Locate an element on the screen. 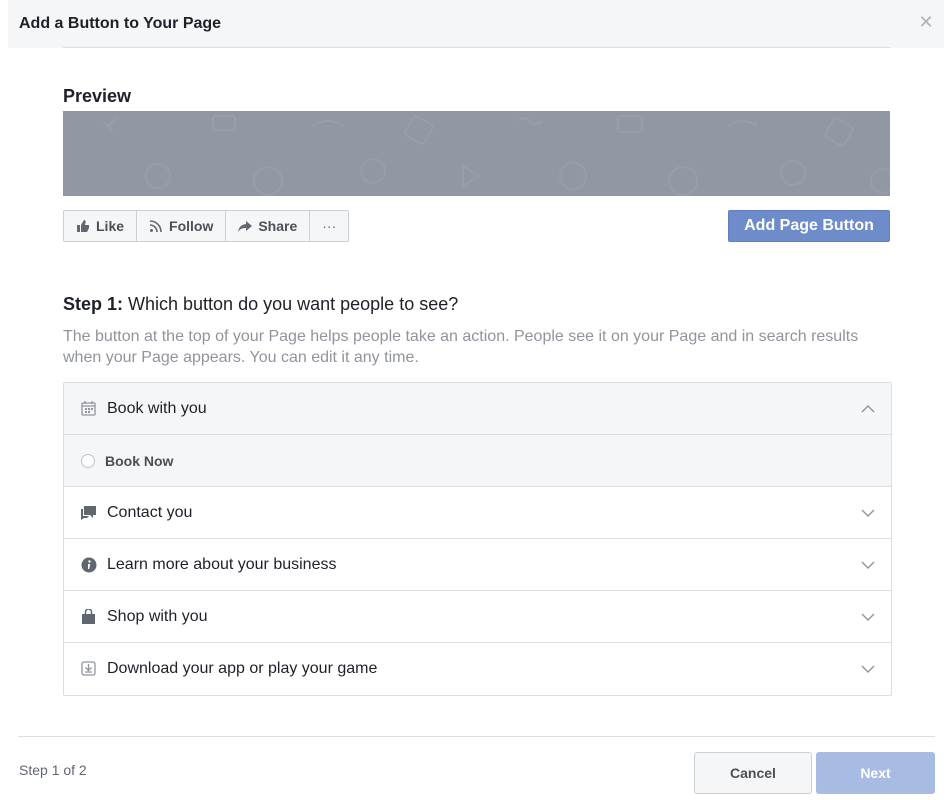 Image resolution: width=948 pixels, height=800 pixels. more-icon: ··· is located at coordinates (329, 226).